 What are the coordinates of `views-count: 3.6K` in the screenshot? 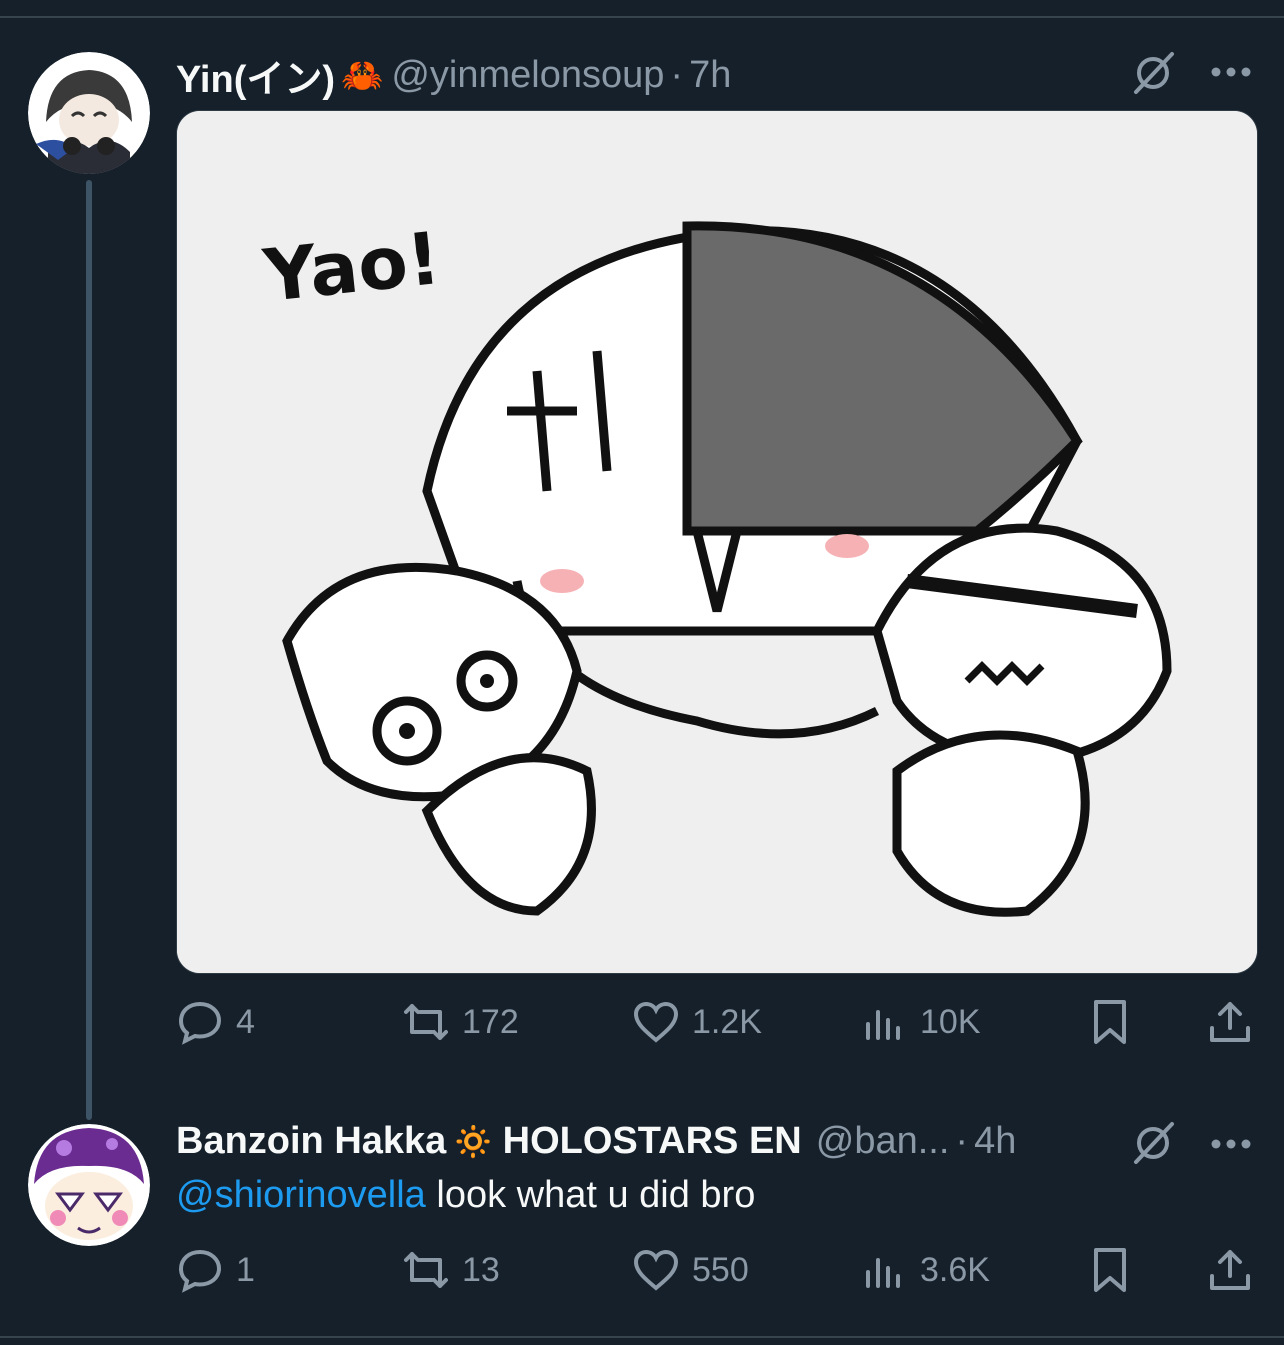 It's located at (955, 1269).